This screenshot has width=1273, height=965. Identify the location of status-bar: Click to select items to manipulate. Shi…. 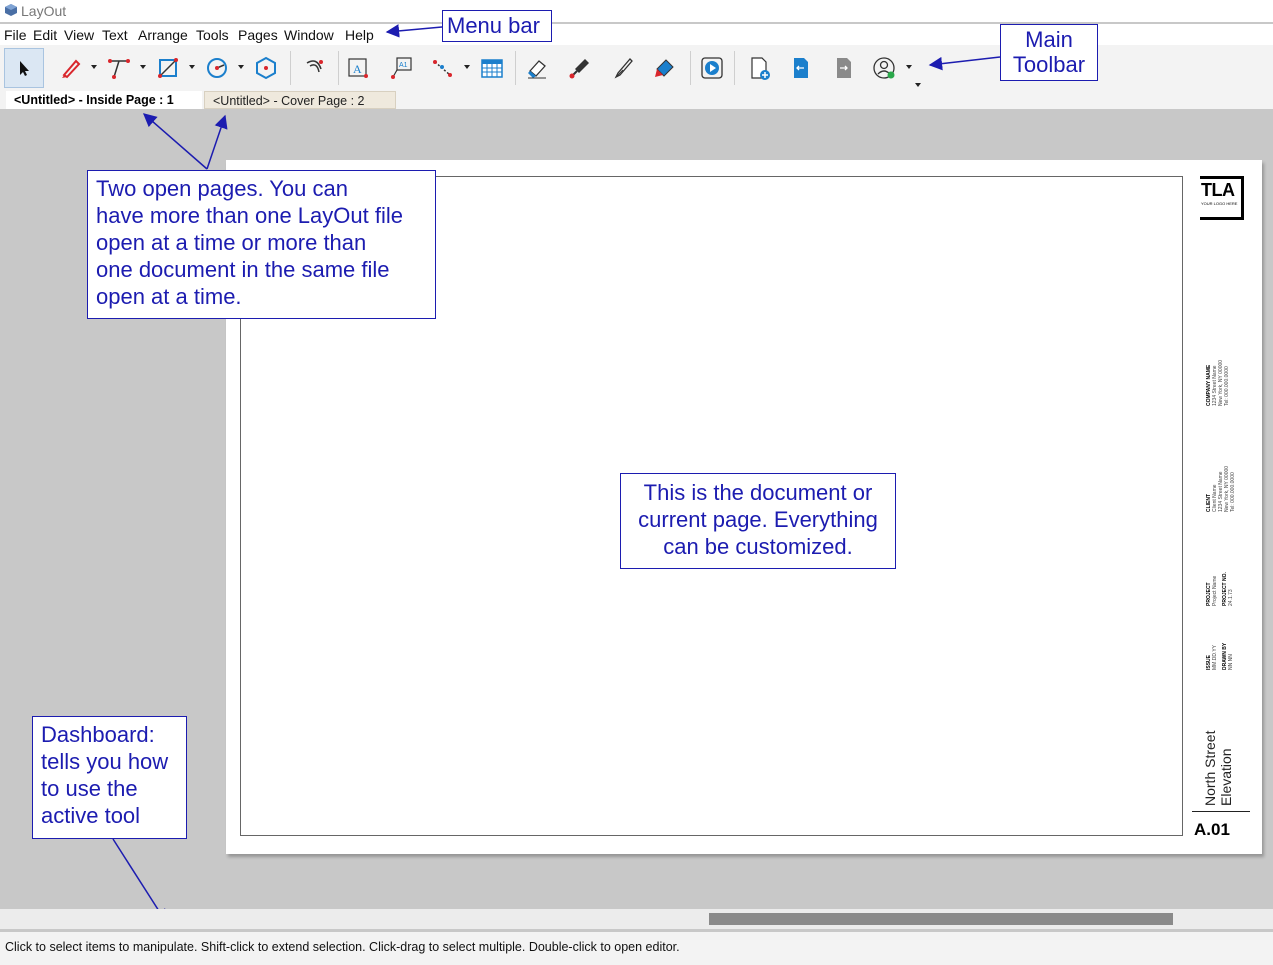
(636, 948).